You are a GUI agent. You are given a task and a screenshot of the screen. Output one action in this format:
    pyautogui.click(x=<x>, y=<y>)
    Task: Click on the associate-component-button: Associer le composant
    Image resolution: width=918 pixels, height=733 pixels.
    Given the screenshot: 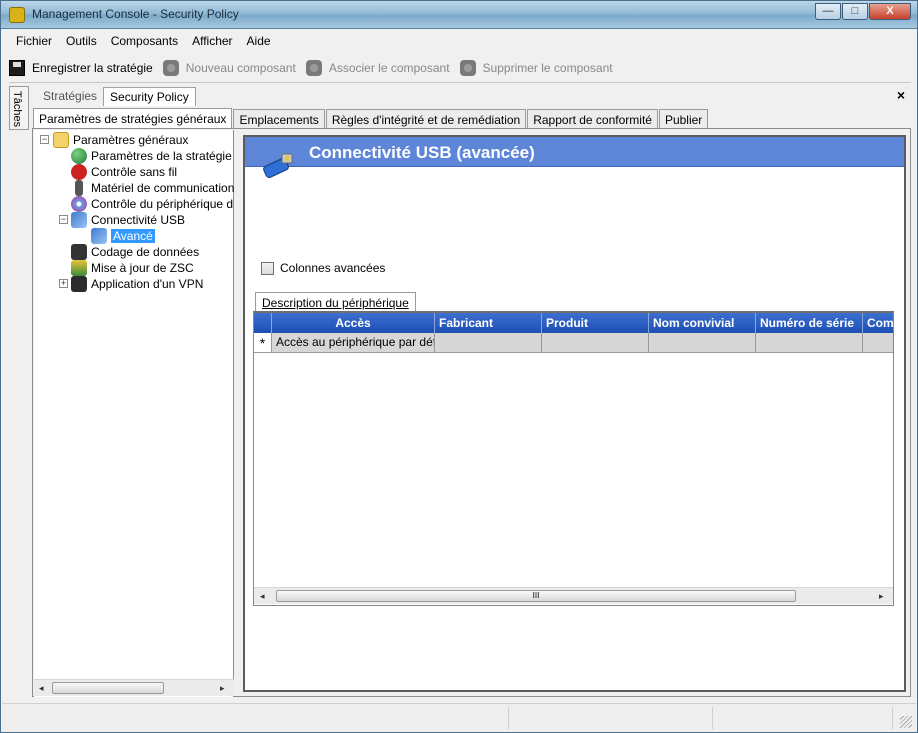 What is the action you would take?
    pyautogui.click(x=377, y=68)
    